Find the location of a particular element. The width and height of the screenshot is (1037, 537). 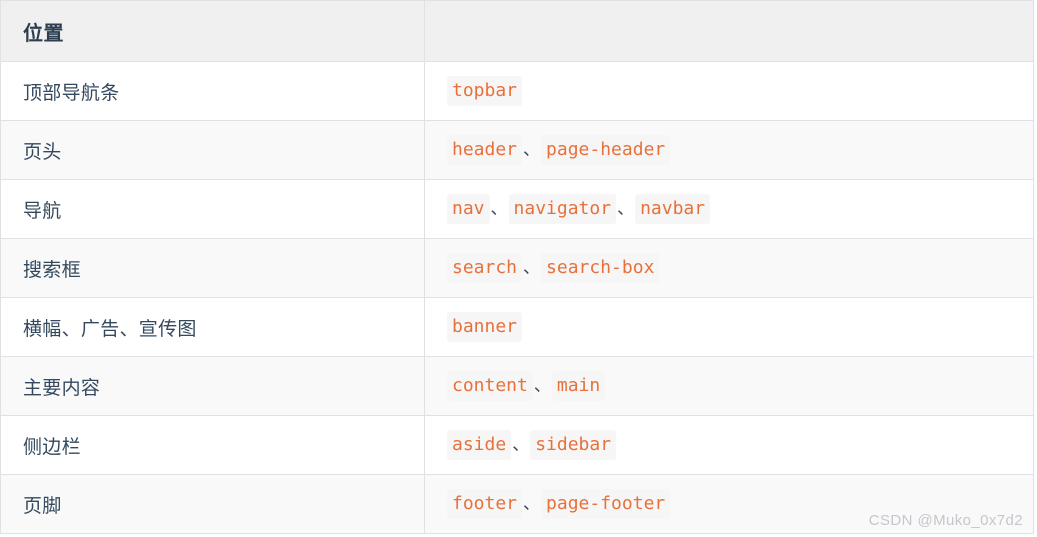

names-cell: search、 search-box is located at coordinates (729, 268).